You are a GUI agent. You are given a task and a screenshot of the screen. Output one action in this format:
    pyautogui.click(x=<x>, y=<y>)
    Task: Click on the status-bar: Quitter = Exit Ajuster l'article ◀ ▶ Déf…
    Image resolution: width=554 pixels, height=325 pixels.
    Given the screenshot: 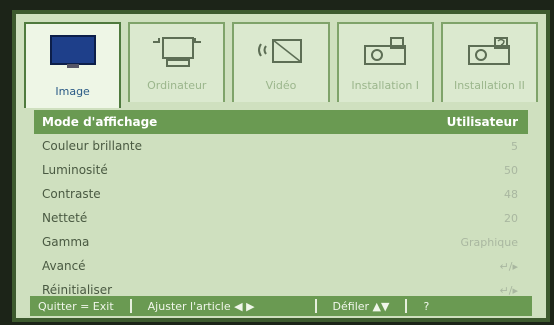 What is the action you would take?
    pyautogui.click(x=281, y=306)
    